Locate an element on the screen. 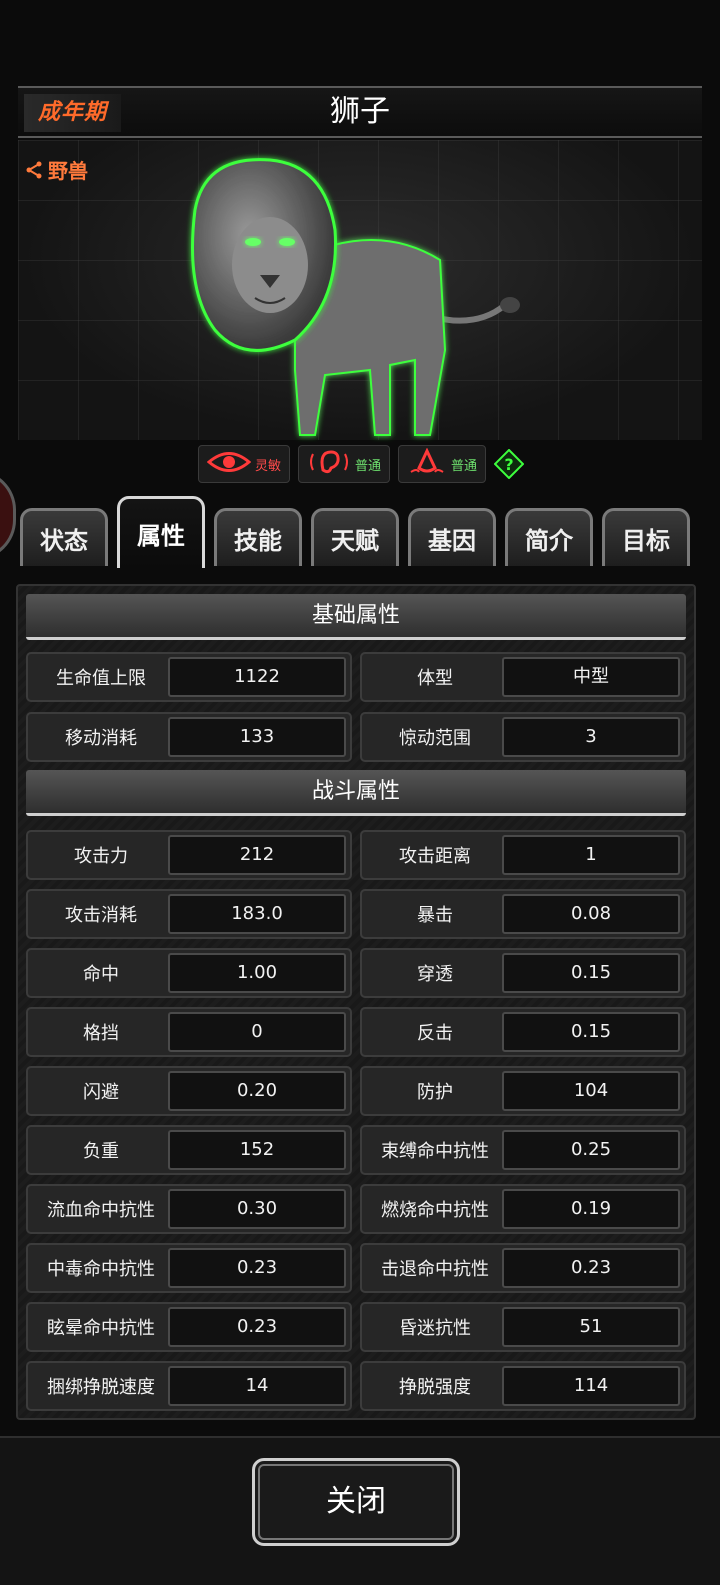 This screenshot has height=1585, width=720. ear-icon is located at coordinates (329, 464).